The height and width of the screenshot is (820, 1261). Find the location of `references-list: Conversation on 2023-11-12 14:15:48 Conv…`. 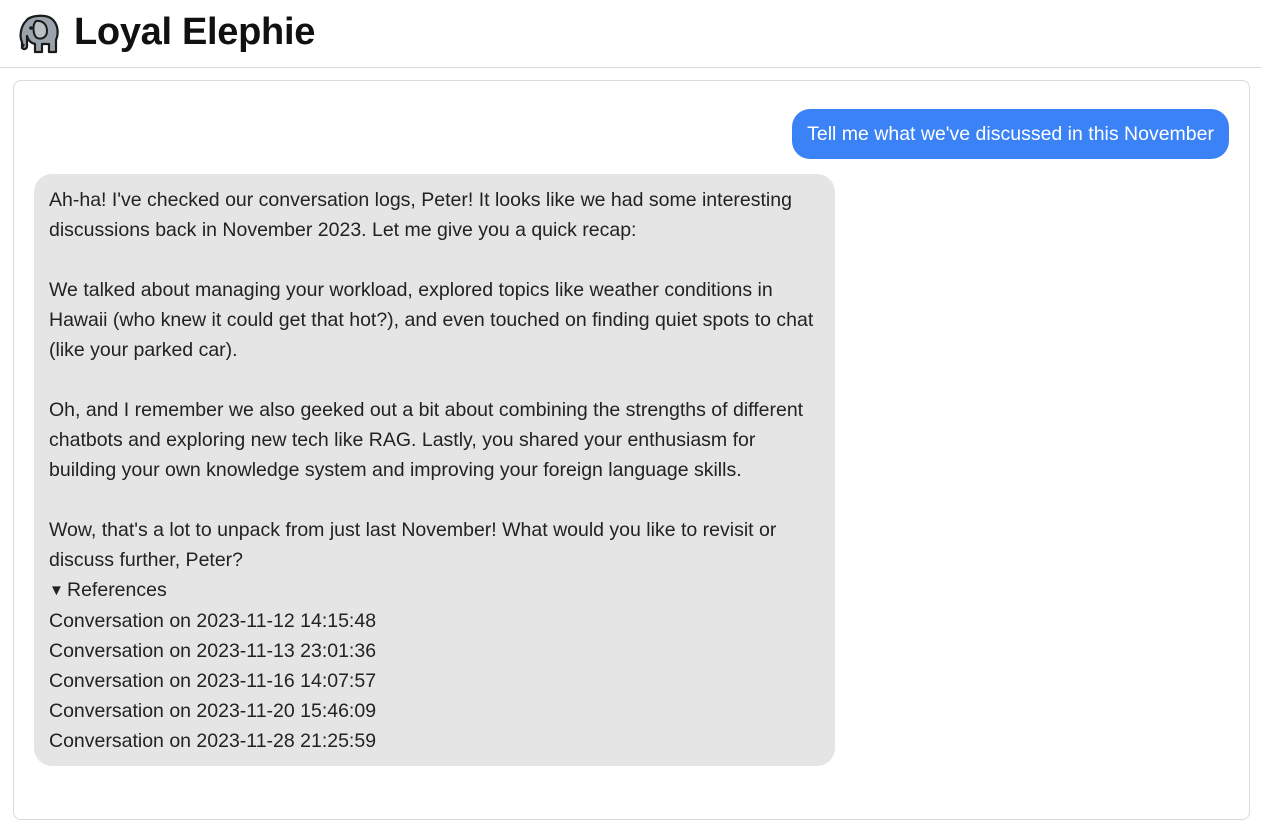

references-list: Conversation on 2023-11-12 14:15:48 Conv… is located at coordinates (434, 681).